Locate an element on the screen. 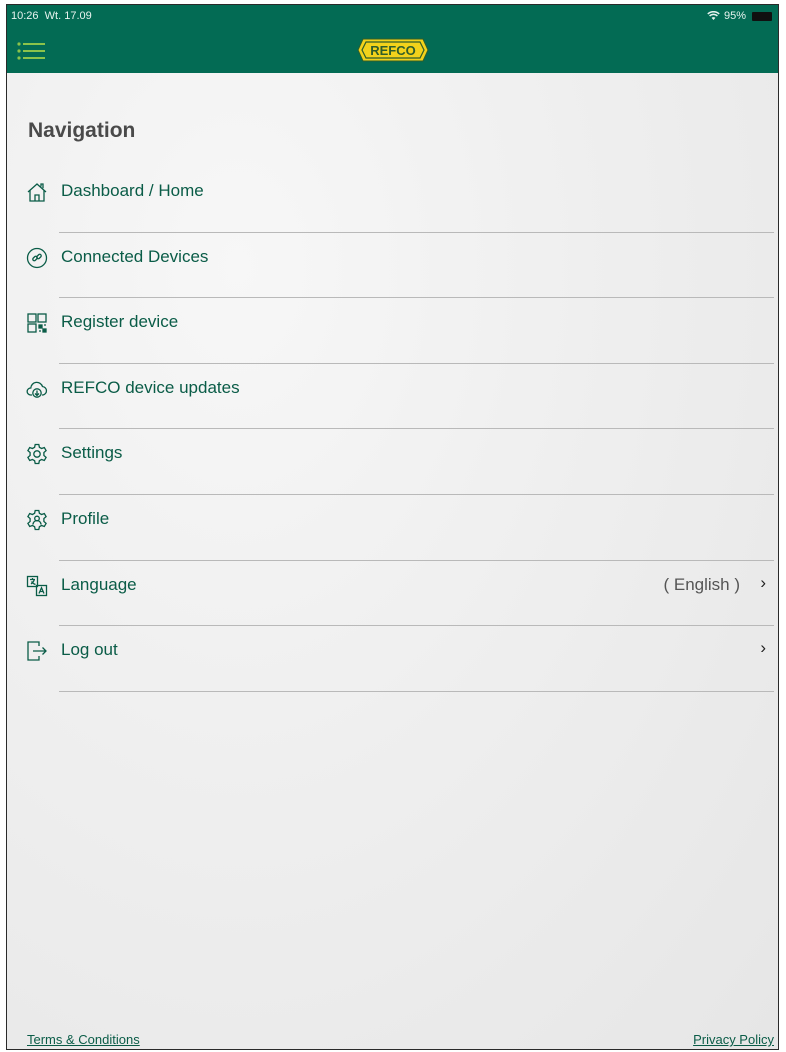 Image resolution: width=786 pixels, height=1052 pixels. app-header: REFCO is located at coordinates (392, 50).